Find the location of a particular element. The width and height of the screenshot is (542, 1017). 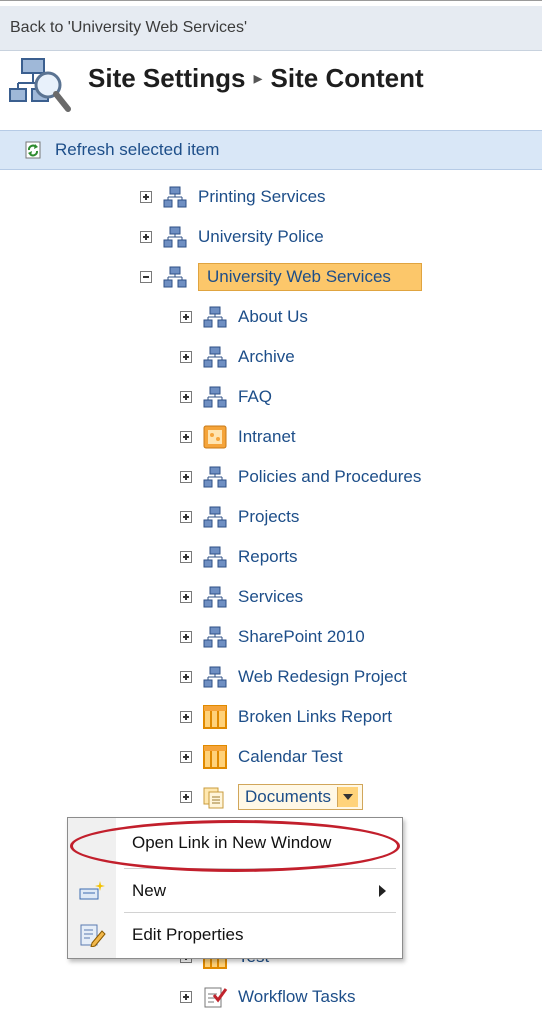

tree-item-documents: Documents is located at coordinates (271, 797).